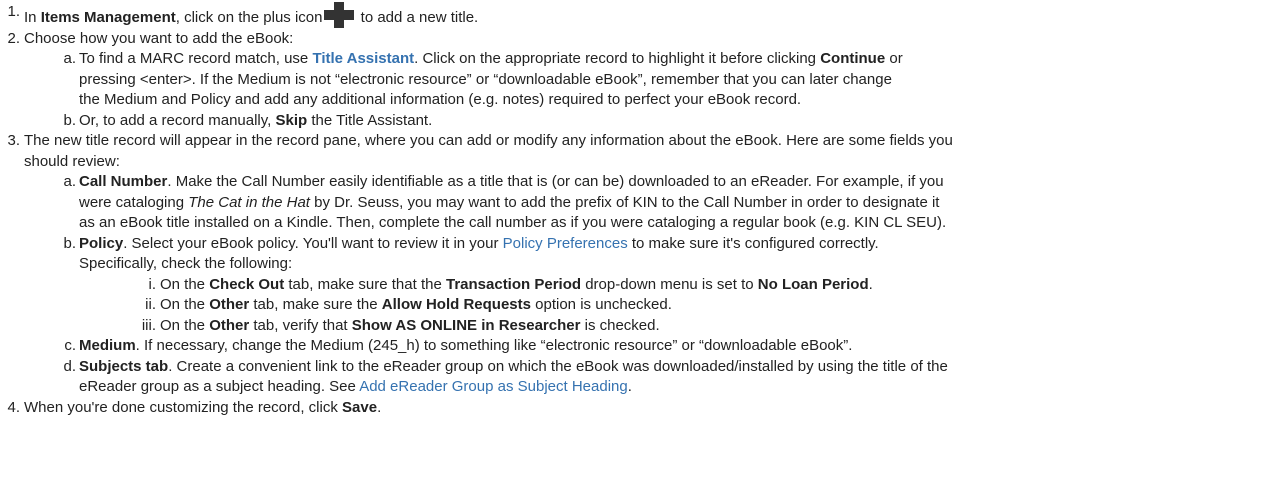 The height and width of the screenshot is (491, 1281). I want to click on roman-numeral: i., so click(152, 284).